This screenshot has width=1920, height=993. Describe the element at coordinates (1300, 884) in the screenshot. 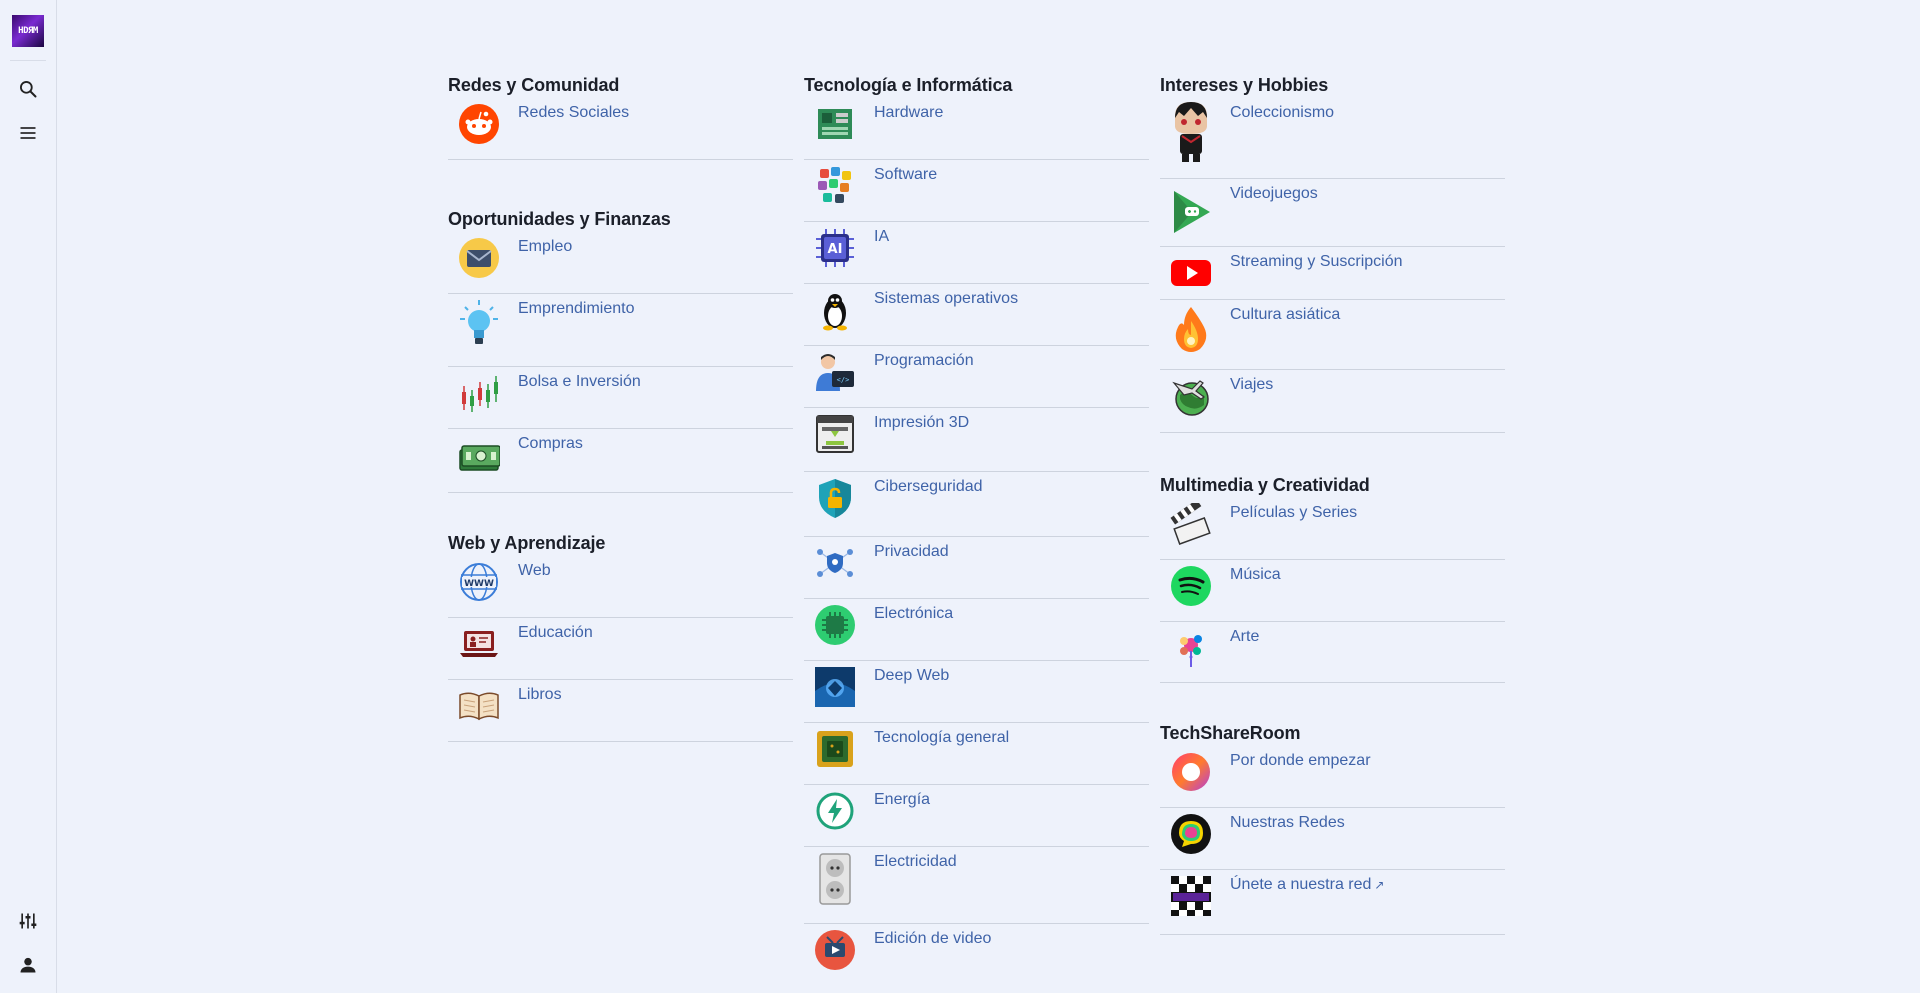

I see `list-item-label-text: Únete a nuestra red` at that location.